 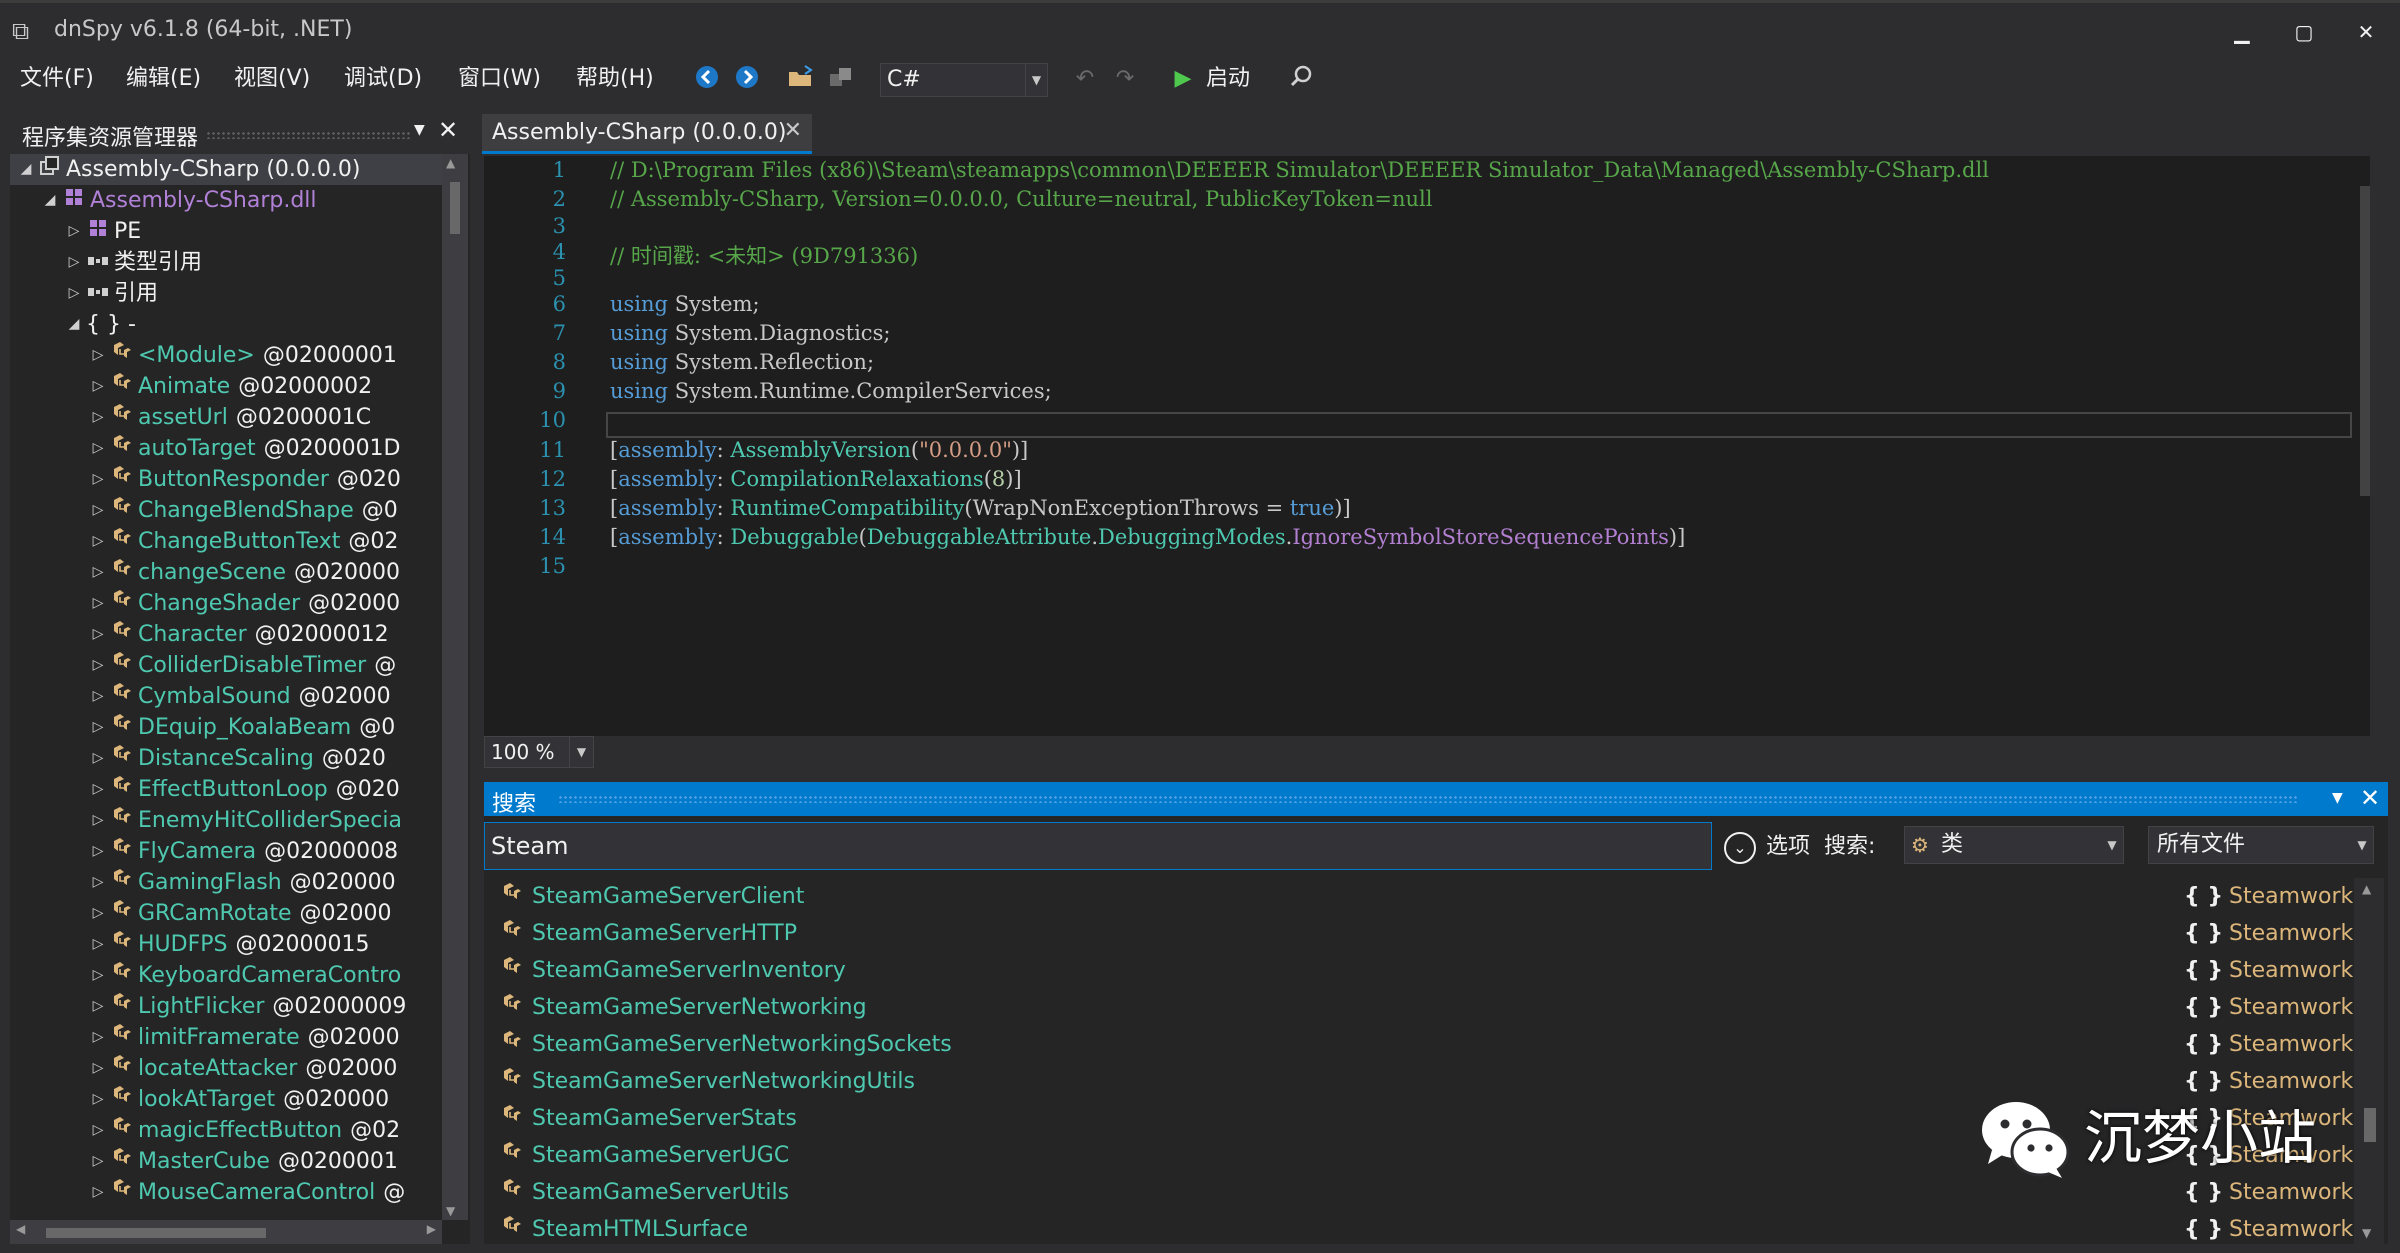 I want to click on menu-file: 文件(F), so click(x=57, y=79).